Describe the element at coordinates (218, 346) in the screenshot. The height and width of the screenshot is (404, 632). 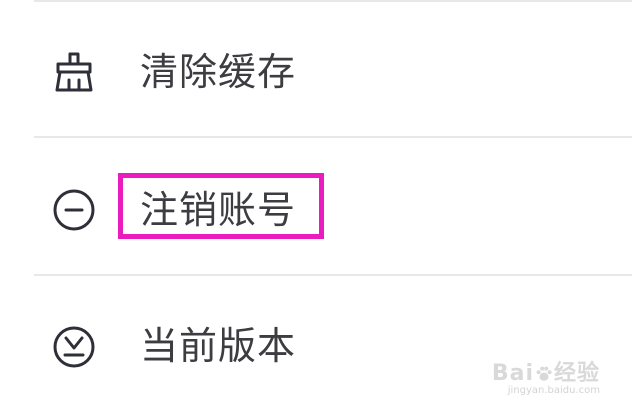
I see `settings-item-label: 当前版本` at that location.